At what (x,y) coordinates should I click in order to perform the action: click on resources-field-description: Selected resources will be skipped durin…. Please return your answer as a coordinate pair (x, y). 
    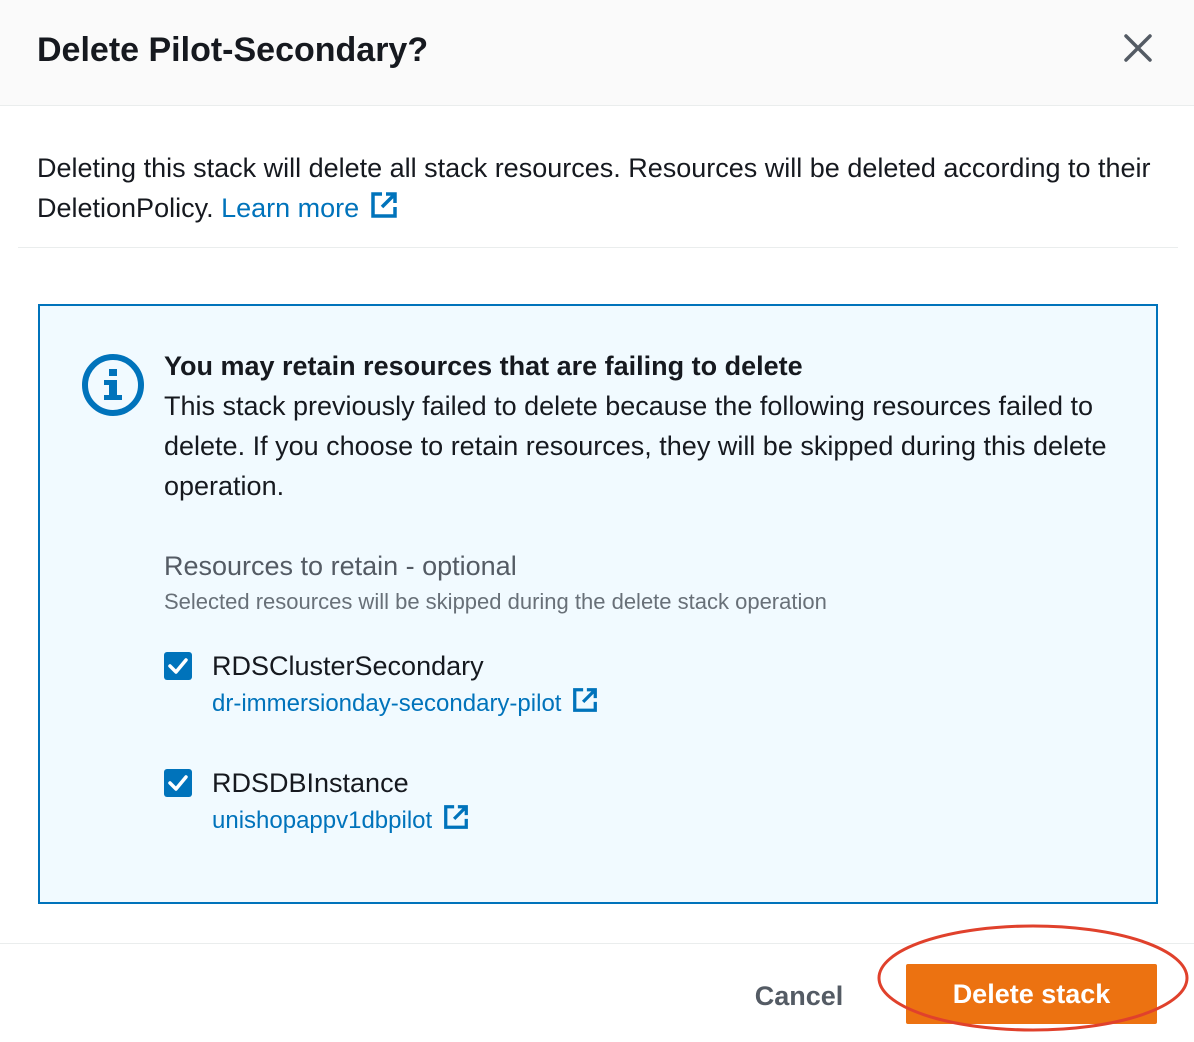
    Looking at the image, I should click on (495, 601).